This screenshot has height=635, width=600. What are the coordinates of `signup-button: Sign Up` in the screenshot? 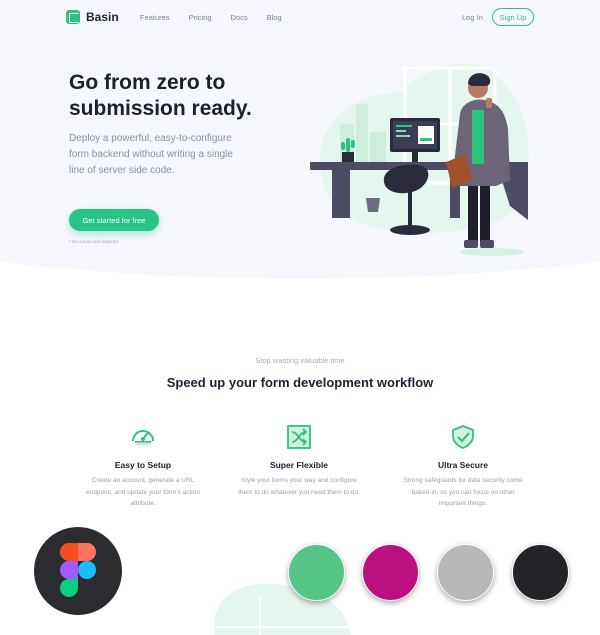 It's located at (513, 17).